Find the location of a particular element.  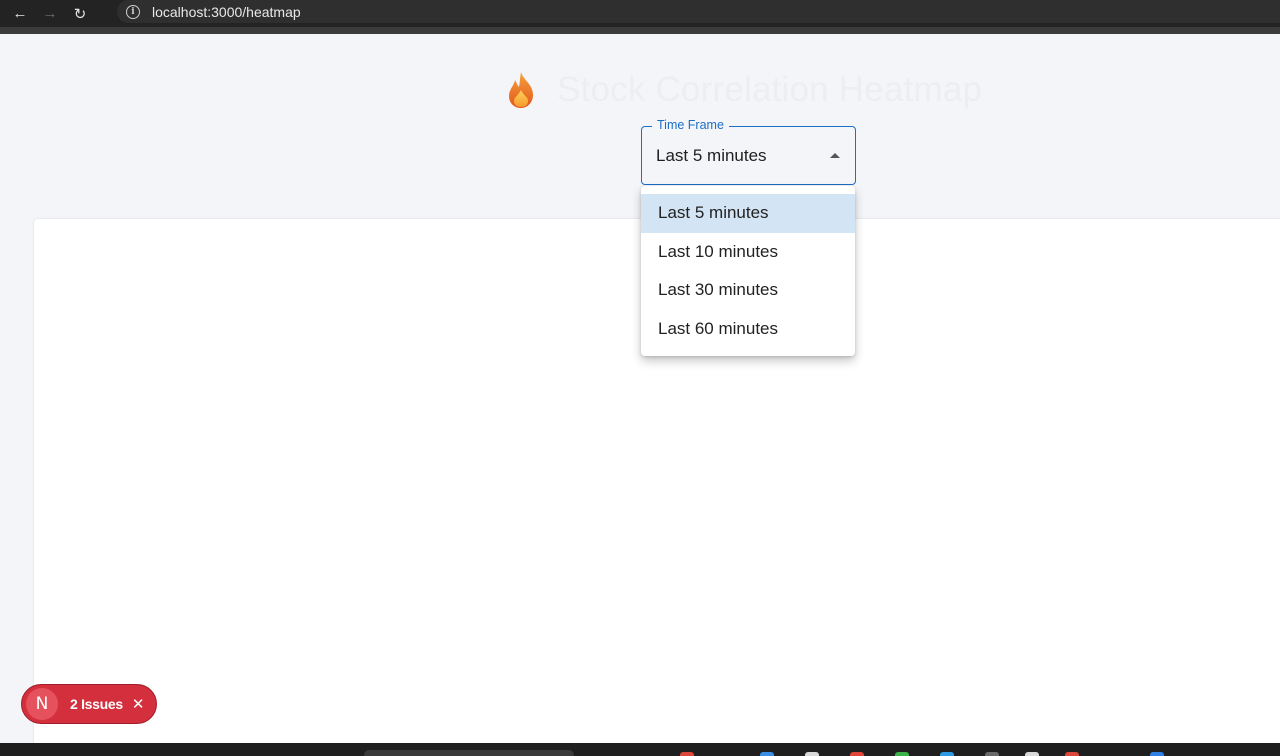

timeframe-value: Last 5 minutes is located at coordinates (711, 155).